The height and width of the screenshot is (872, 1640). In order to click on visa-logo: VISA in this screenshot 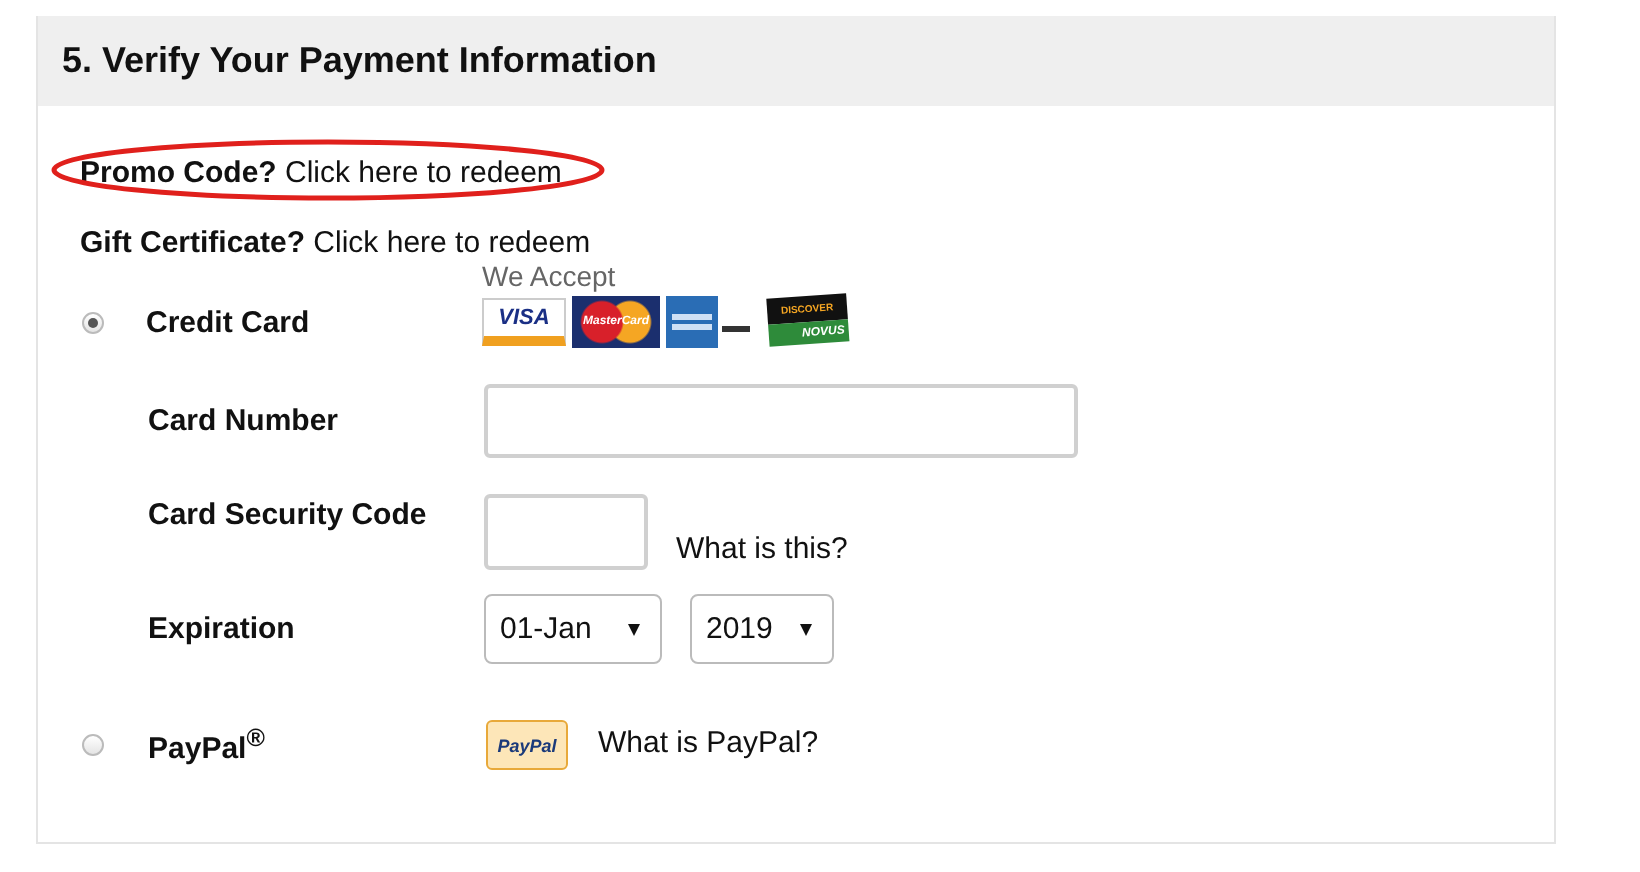, I will do `click(524, 322)`.